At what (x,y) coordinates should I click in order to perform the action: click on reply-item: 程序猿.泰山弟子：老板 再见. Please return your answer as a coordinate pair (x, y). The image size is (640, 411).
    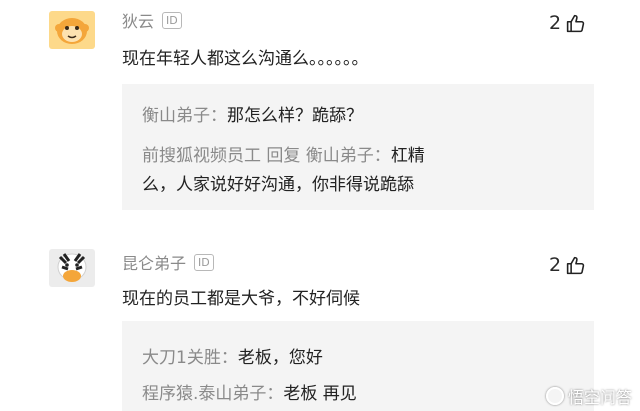
    Looking at the image, I should click on (249, 391).